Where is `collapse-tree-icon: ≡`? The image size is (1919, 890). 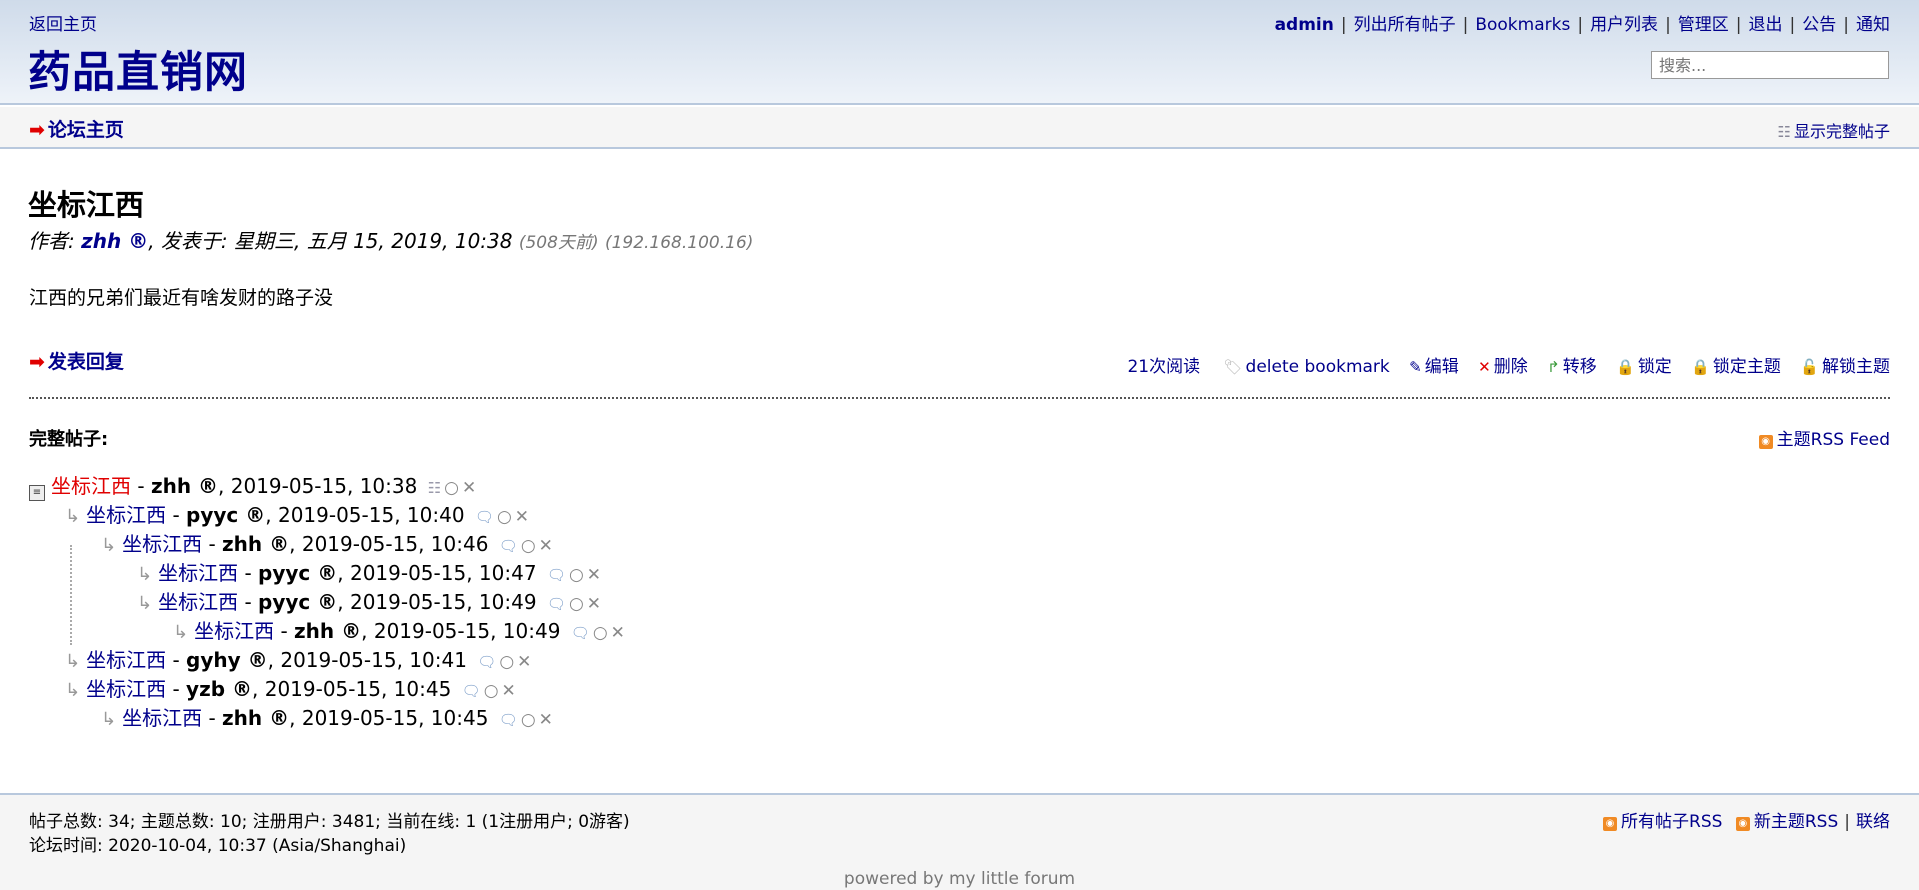 collapse-tree-icon: ≡ is located at coordinates (37, 493).